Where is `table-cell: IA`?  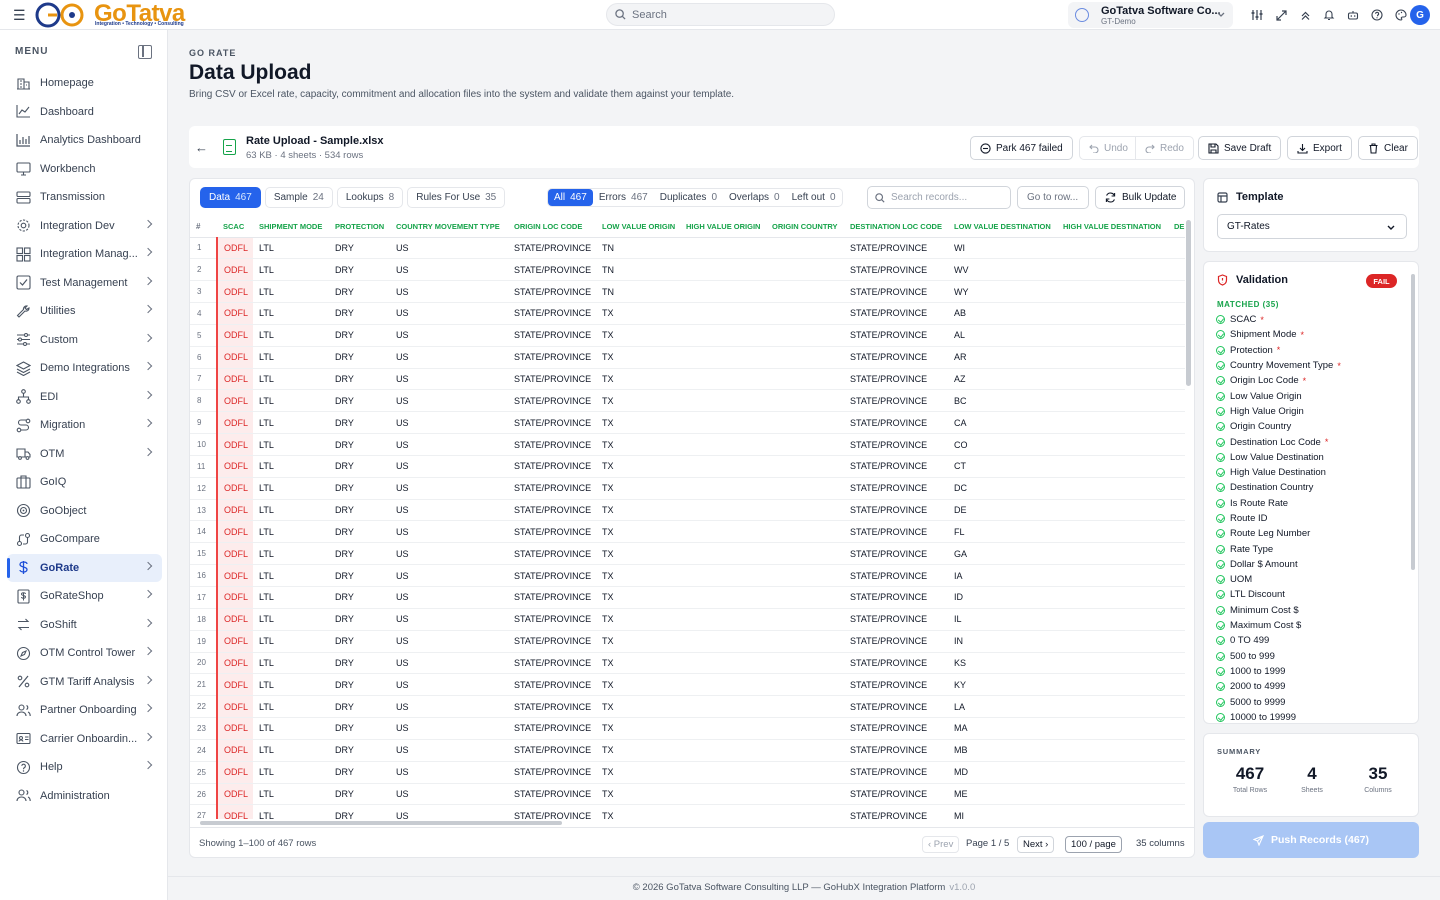
table-cell: IA is located at coordinates (1002, 575).